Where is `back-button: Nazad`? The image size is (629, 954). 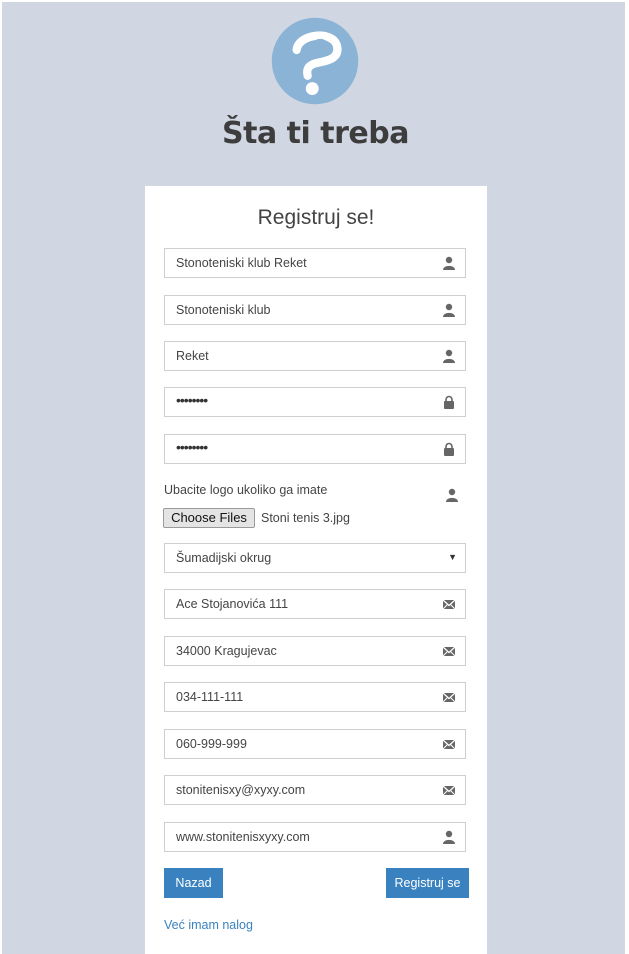
back-button: Nazad is located at coordinates (193, 883).